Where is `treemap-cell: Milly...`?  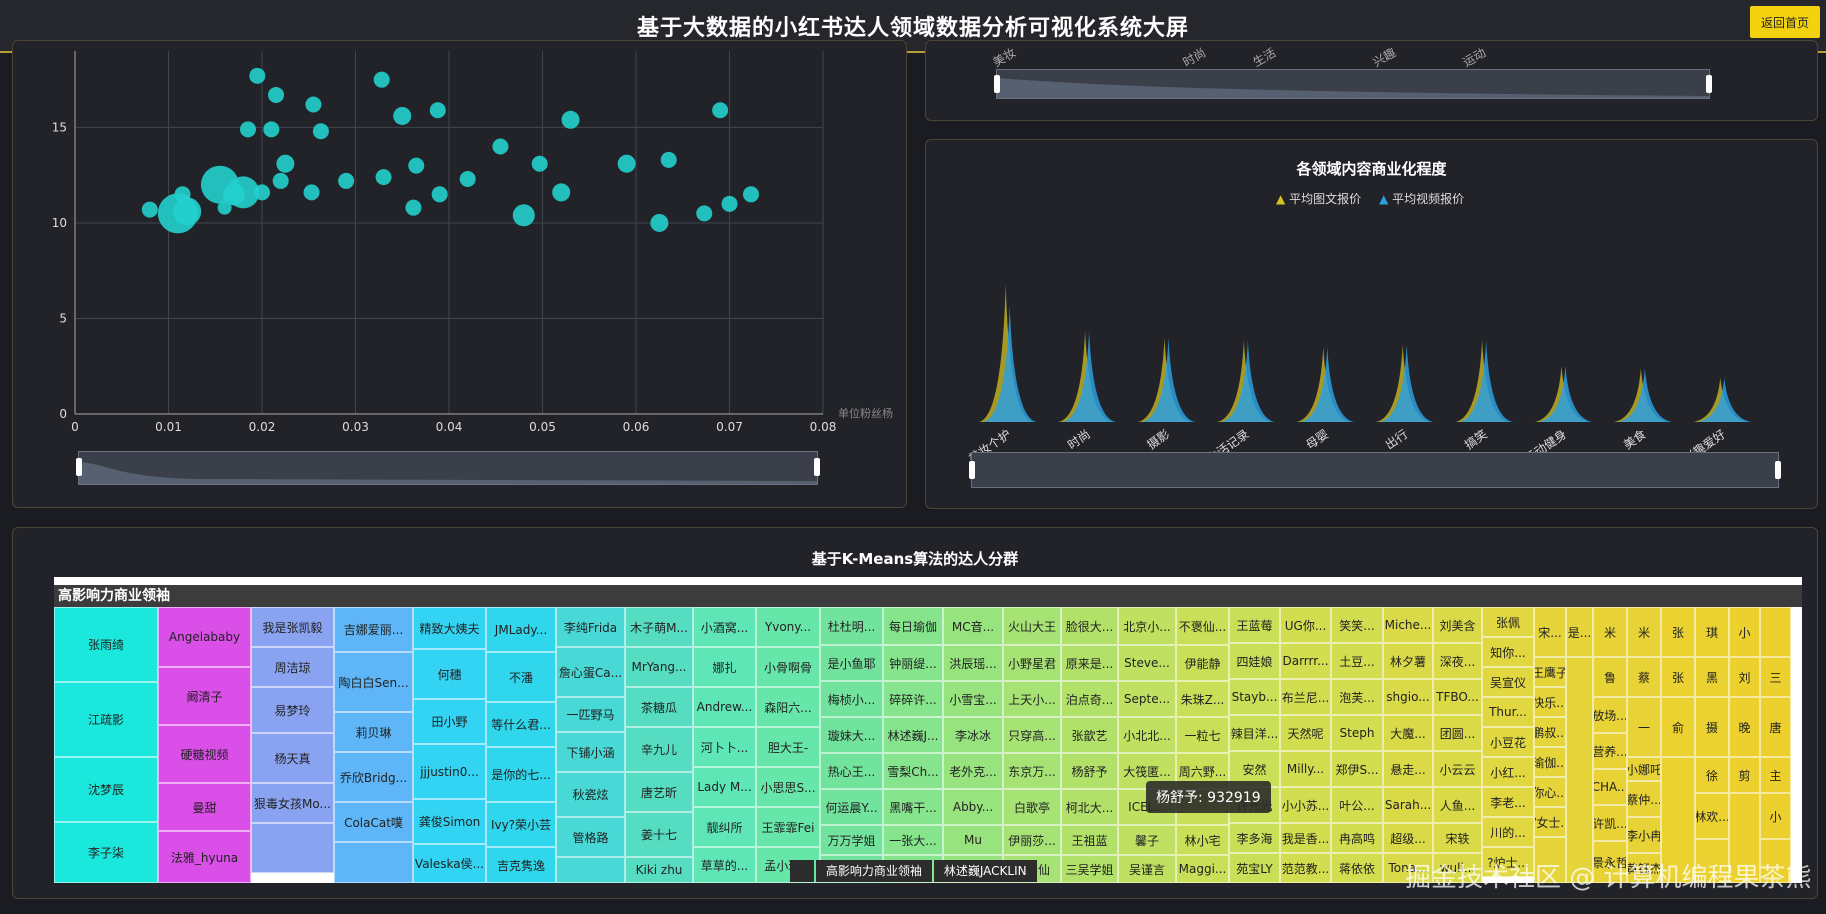 treemap-cell: Milly... is located at coordinates (1305, 769).